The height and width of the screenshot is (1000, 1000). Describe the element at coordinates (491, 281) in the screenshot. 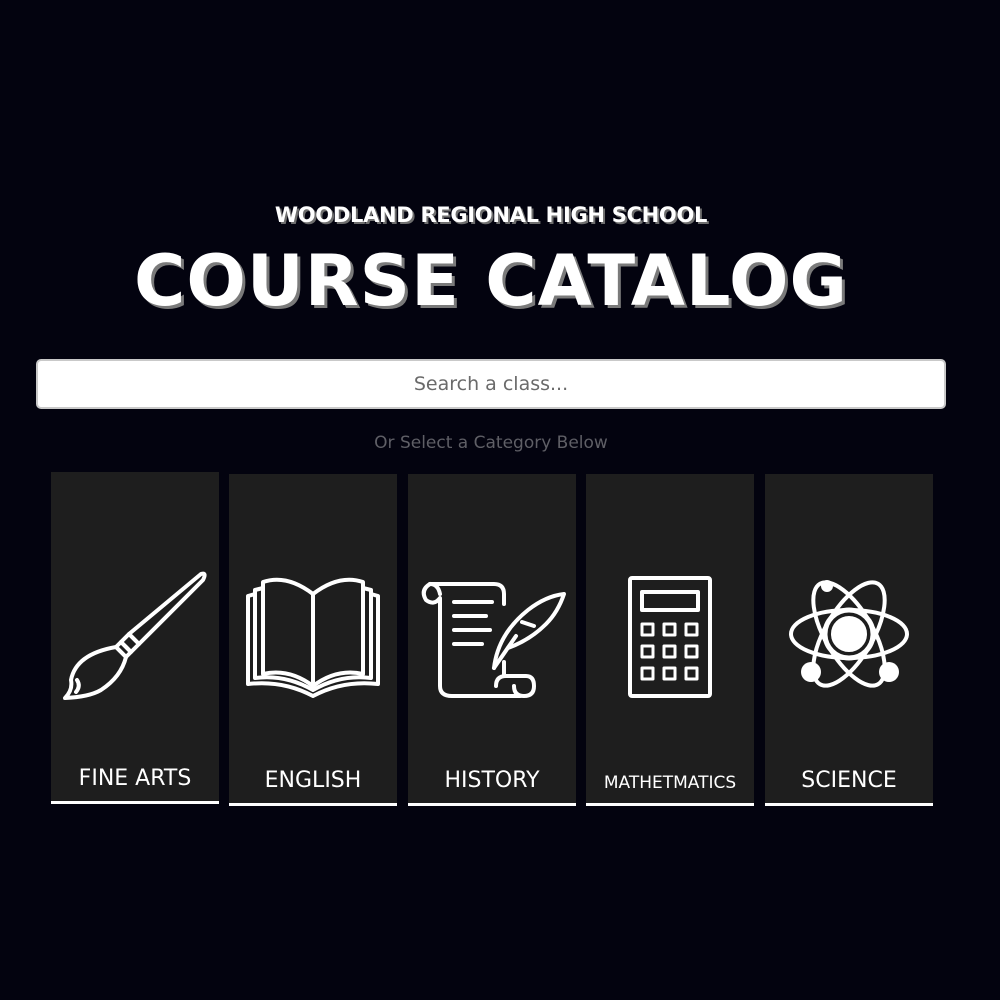

I see `page-title: COURSE CATALOG` at that location.